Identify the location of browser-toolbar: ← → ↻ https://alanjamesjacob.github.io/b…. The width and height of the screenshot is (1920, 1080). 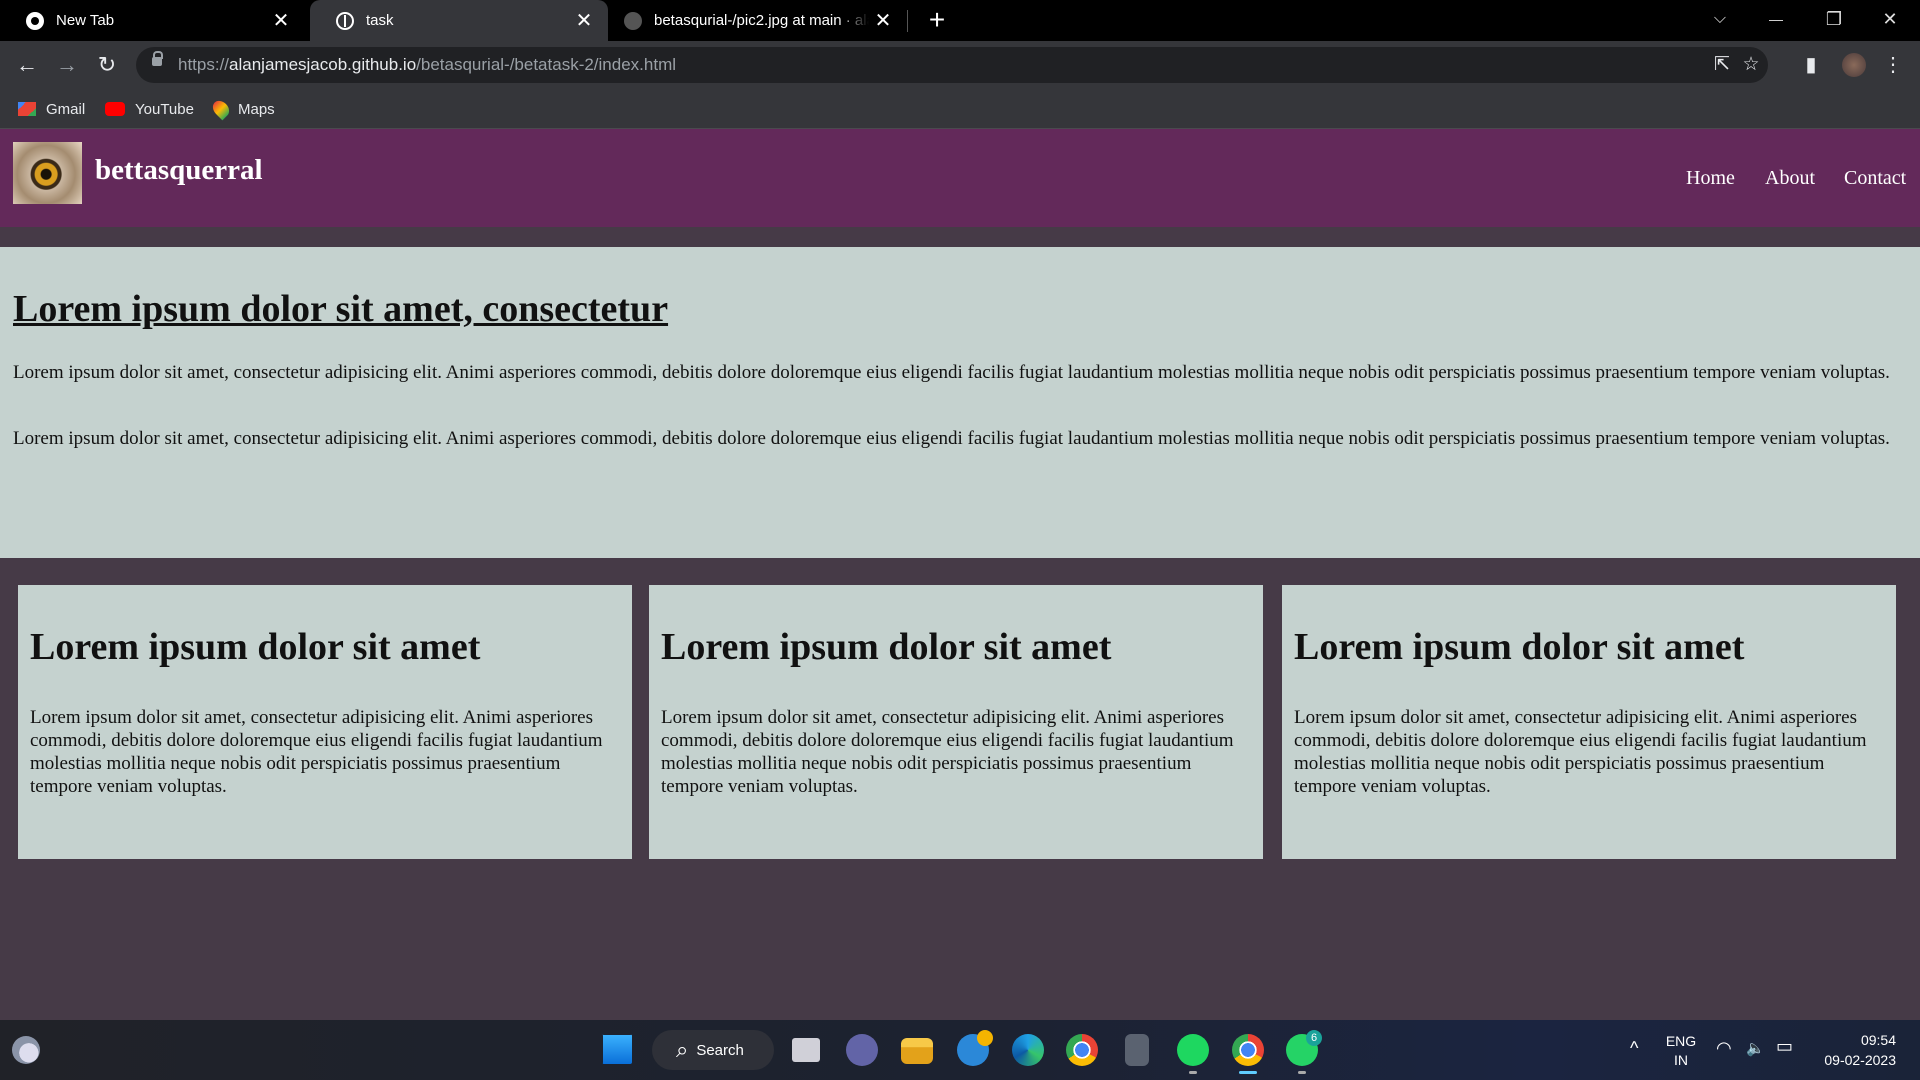
(960, 65).